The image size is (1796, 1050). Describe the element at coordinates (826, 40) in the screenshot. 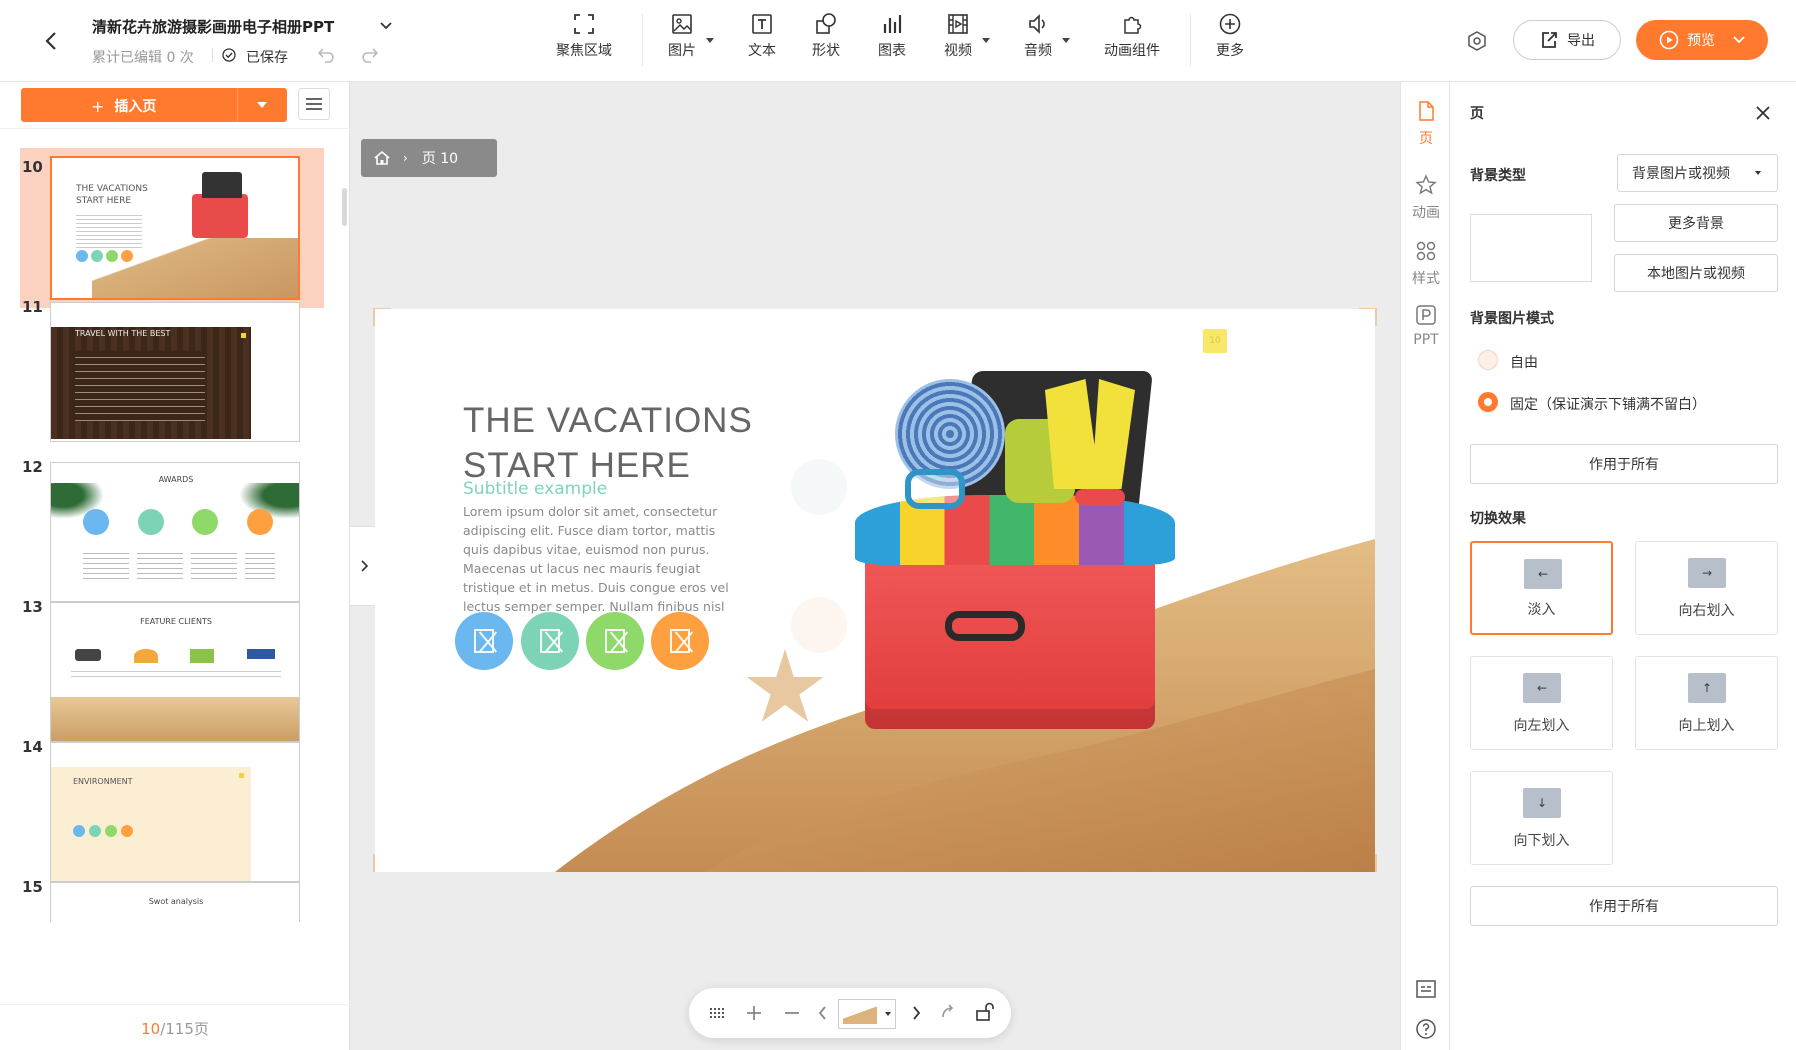

I see `shape-button: 形状` at that location.